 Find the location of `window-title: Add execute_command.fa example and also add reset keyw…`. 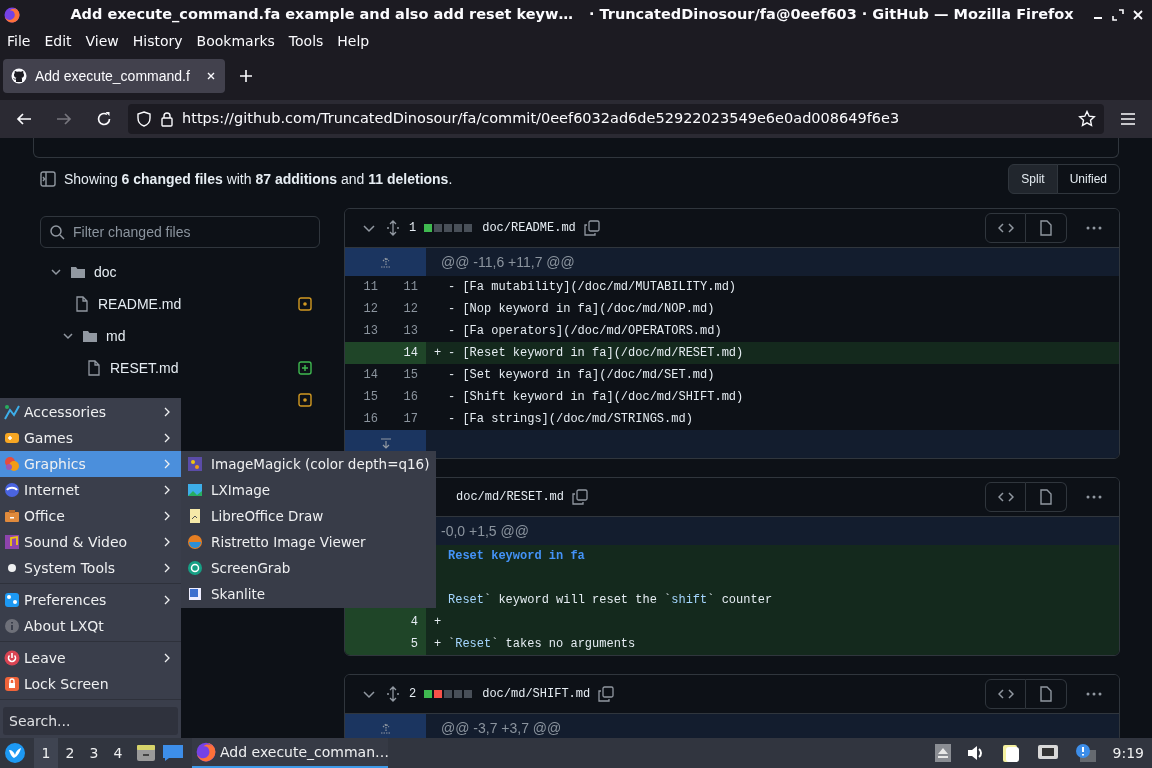

window-title: Add execute_command.fa example and also add reset keyw… is located at coordinates (321, 15).